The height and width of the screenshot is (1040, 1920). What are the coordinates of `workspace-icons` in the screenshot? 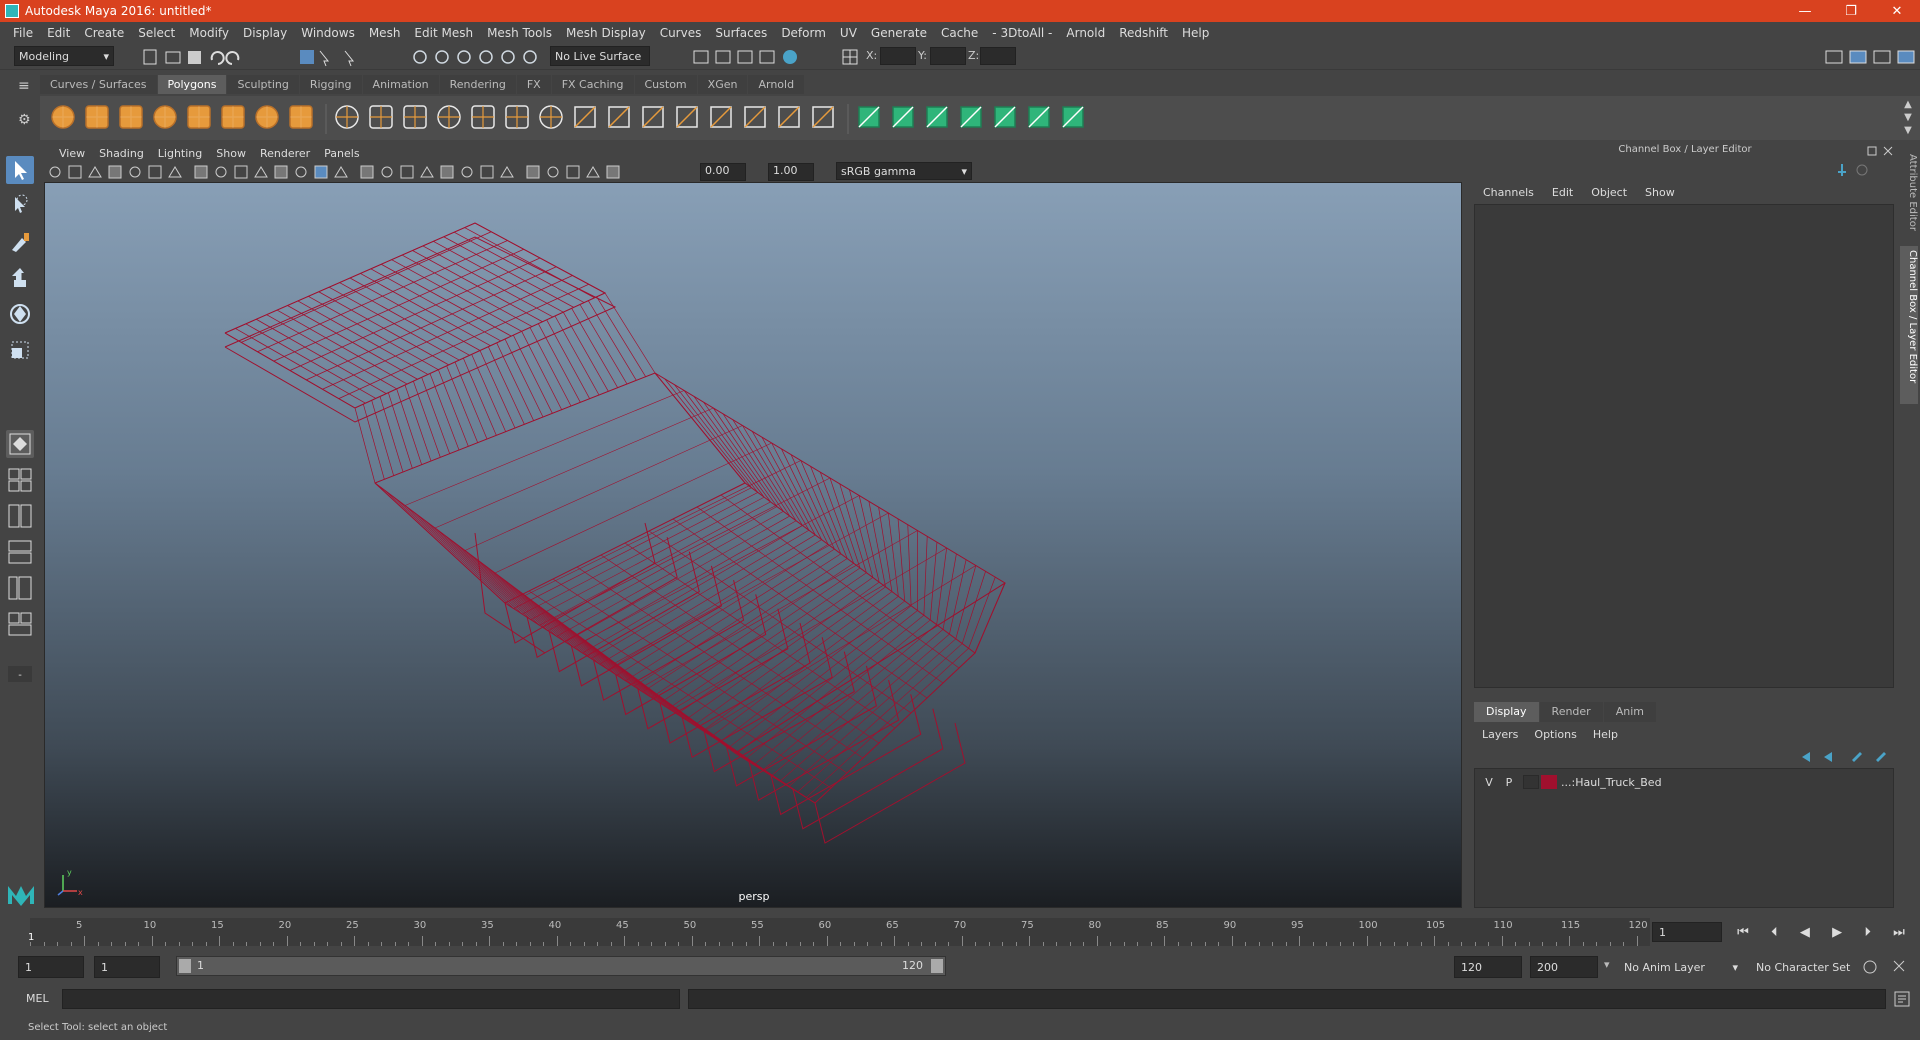 It's located at (1868, 57).